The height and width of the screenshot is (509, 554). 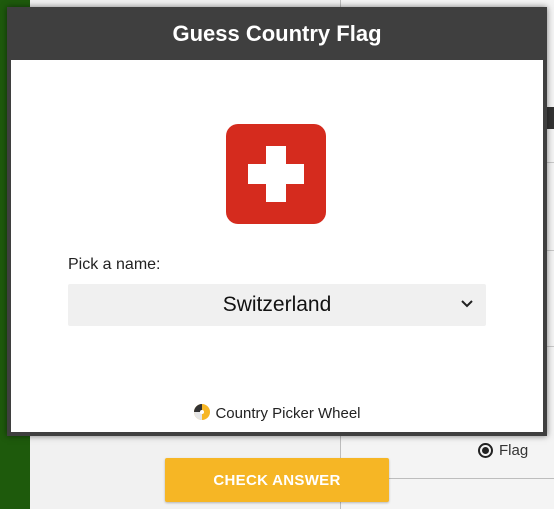 I want to click on radio-button-icon, so click(x=485, y=450).